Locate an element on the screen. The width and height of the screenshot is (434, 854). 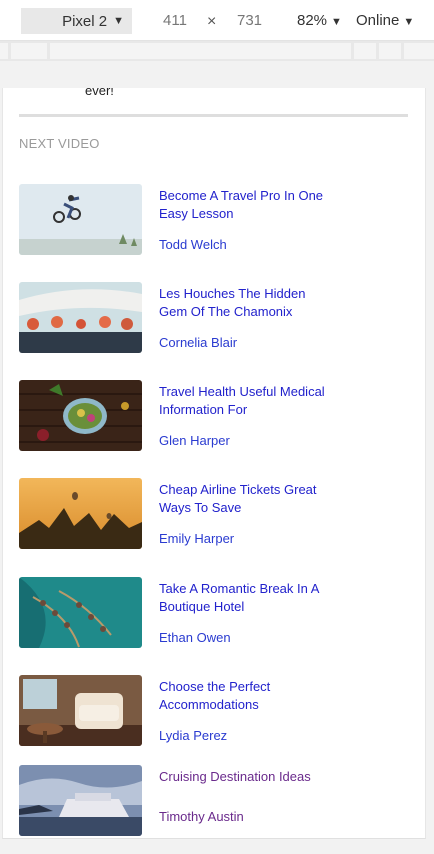
network-select: Online ▼ is located at coordinates (385, 20).